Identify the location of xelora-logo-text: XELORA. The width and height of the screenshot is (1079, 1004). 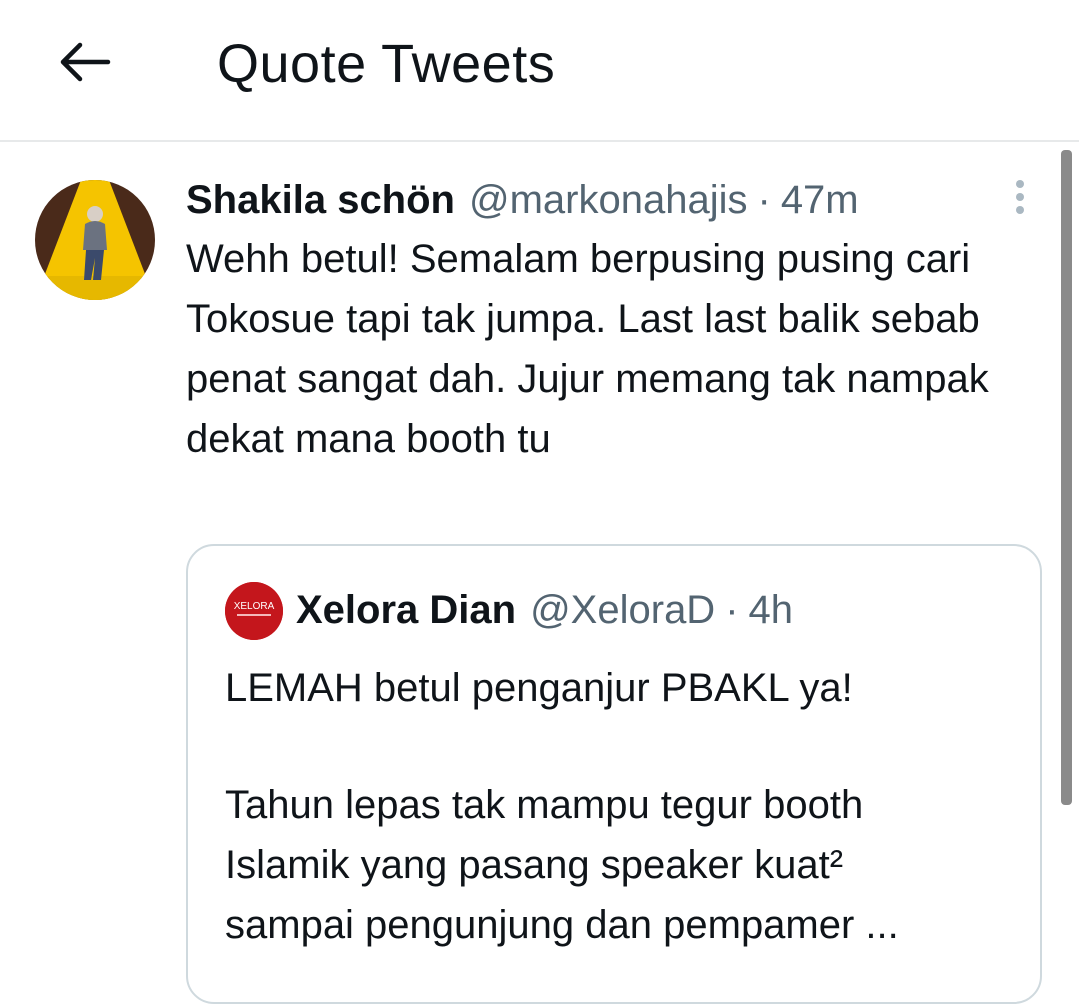
(254, 606).